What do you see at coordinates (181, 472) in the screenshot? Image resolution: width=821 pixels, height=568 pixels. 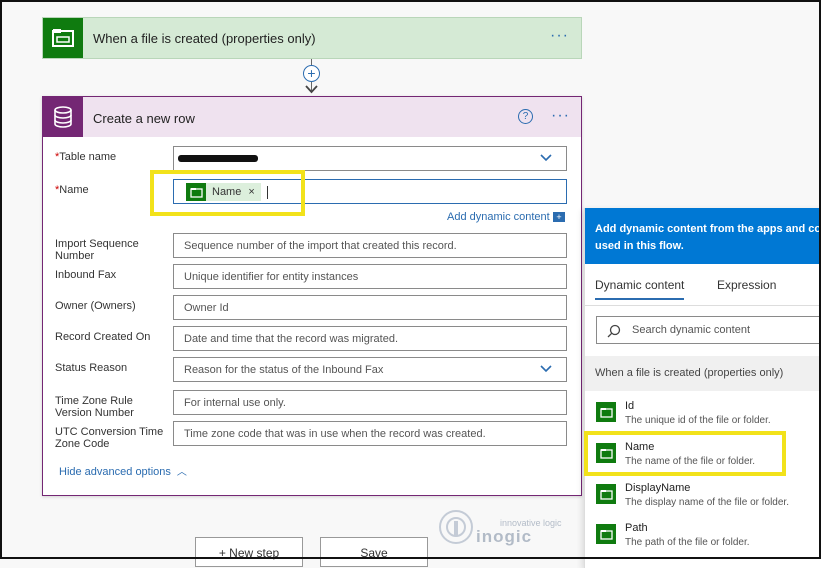 I see `chevron-up-icon: ︿` at bounding box center [181, 472].